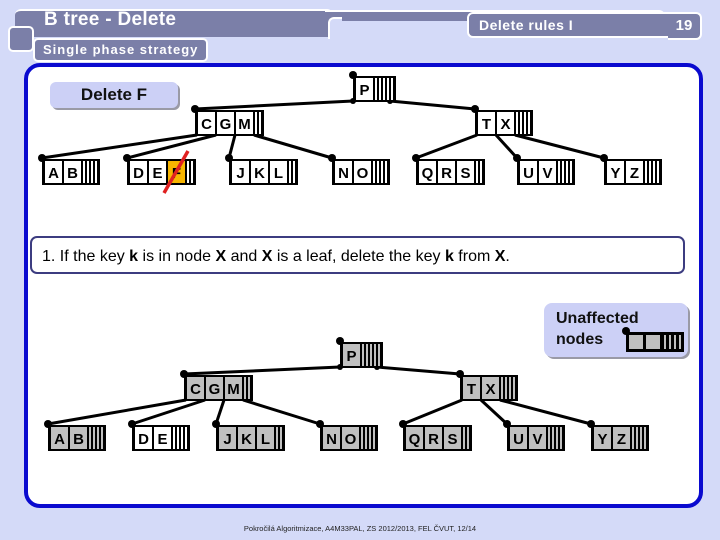 This screenshot has width=720, height=540. What do you see at coordinates (537, 439) in the screenshot?
I see `after-node-uv-key-V: V` at bounding box center [537, 439].